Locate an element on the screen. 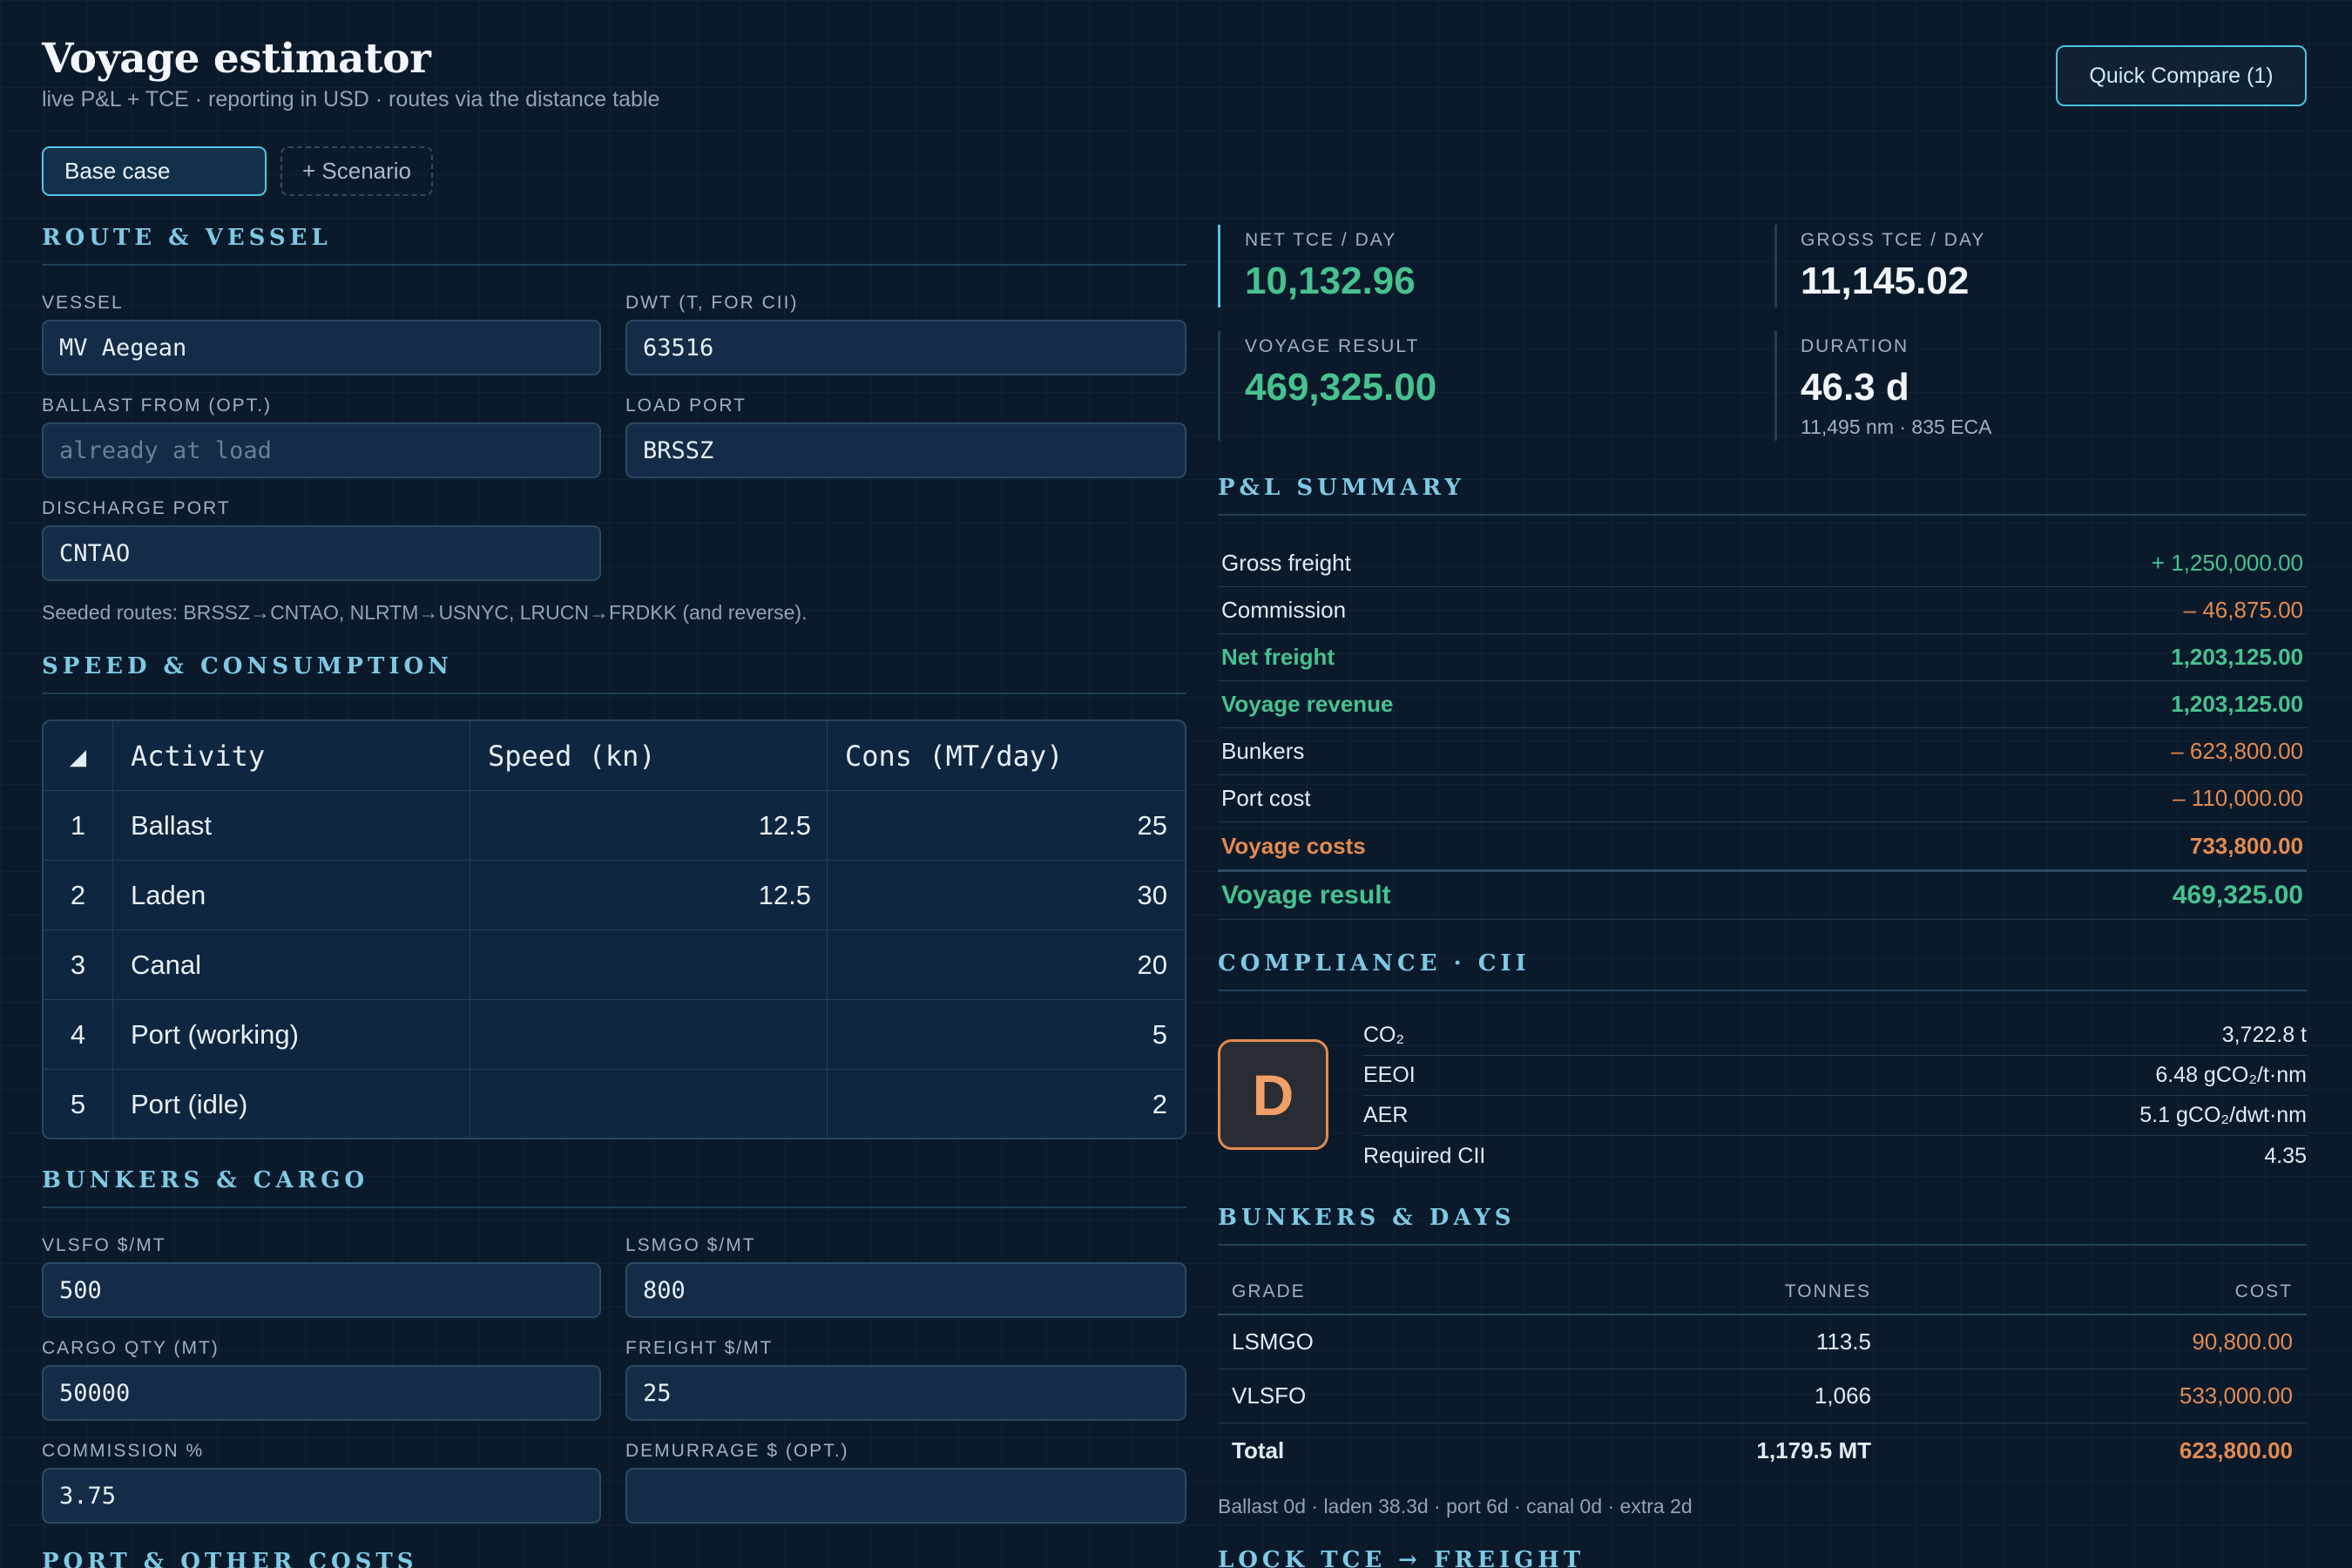 The height and width of the screenshot is (1568, 2352). column-header-cost: COST is located at coordinates (2263, 1291).